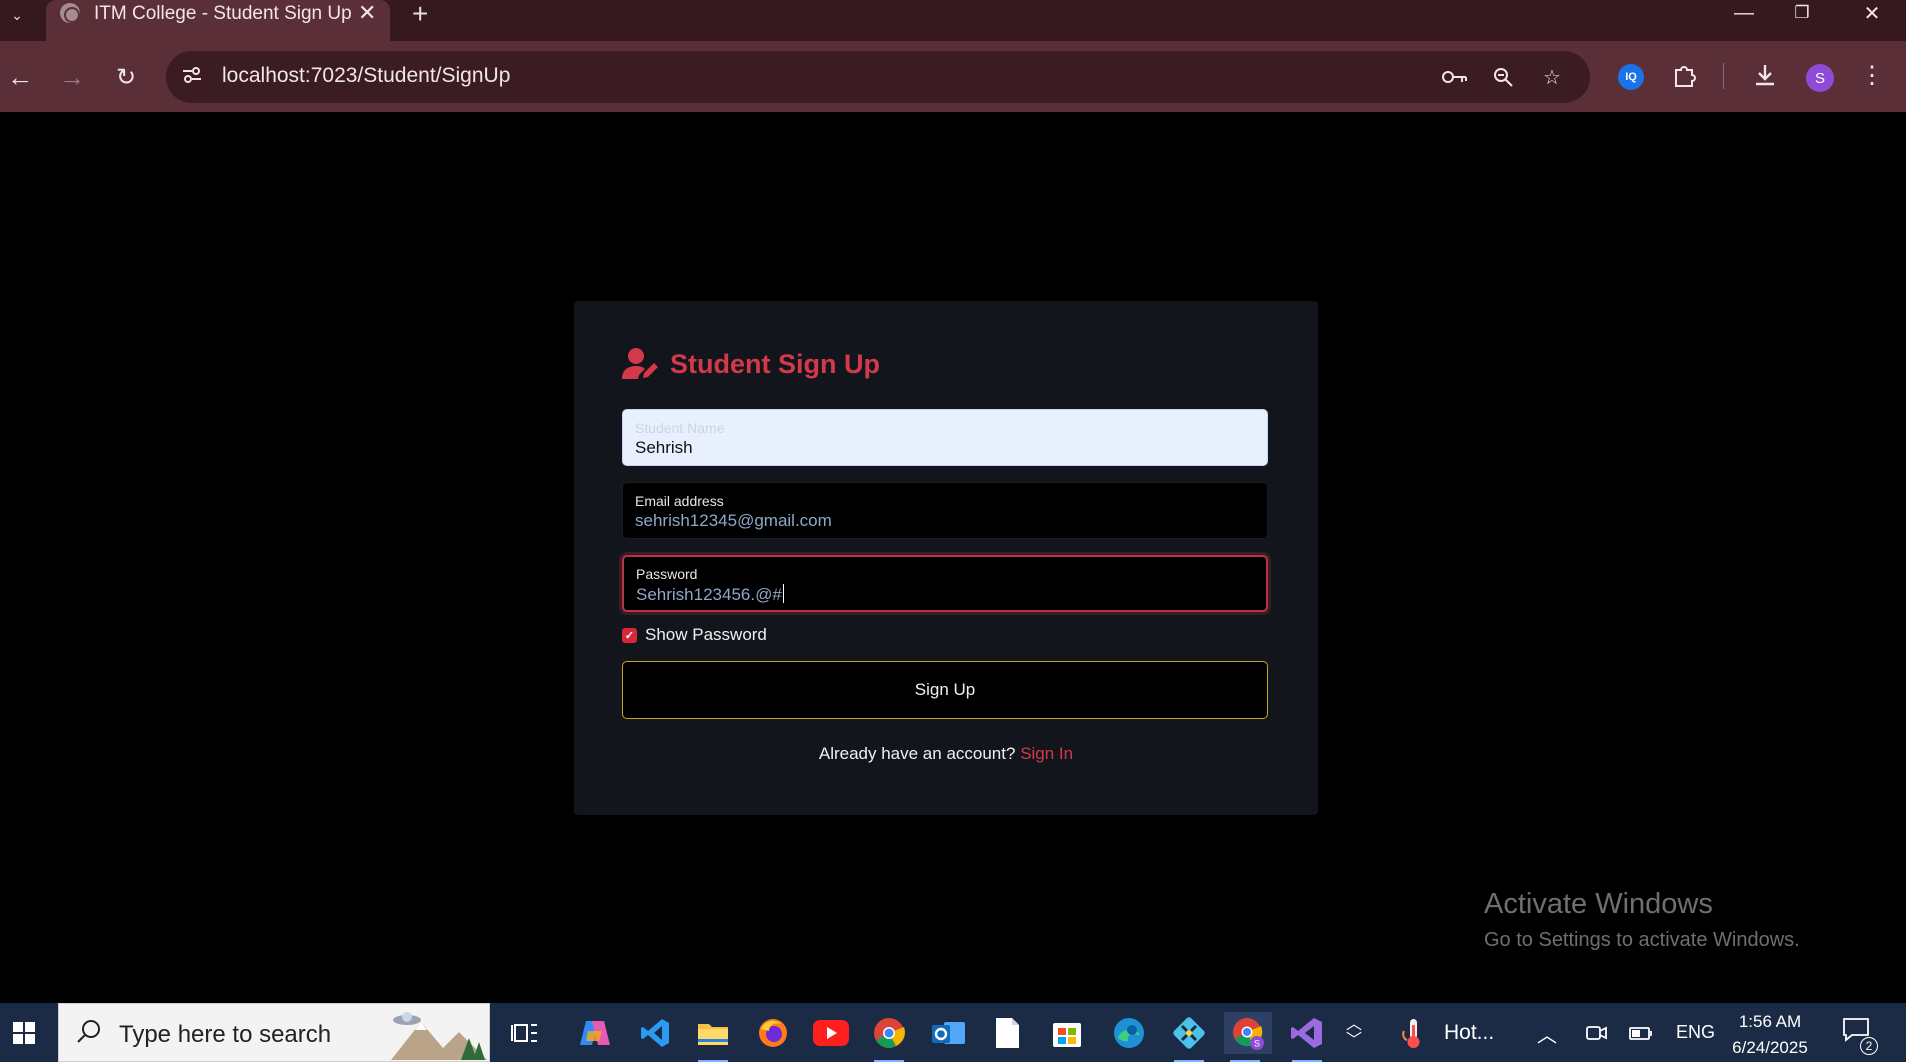 Image resolution: width=1906 pixels, height=1062 pixels. Describe the element at coordinates (1067, 1033) in the screenshot. I see `microsoft-store-icon` at that location.